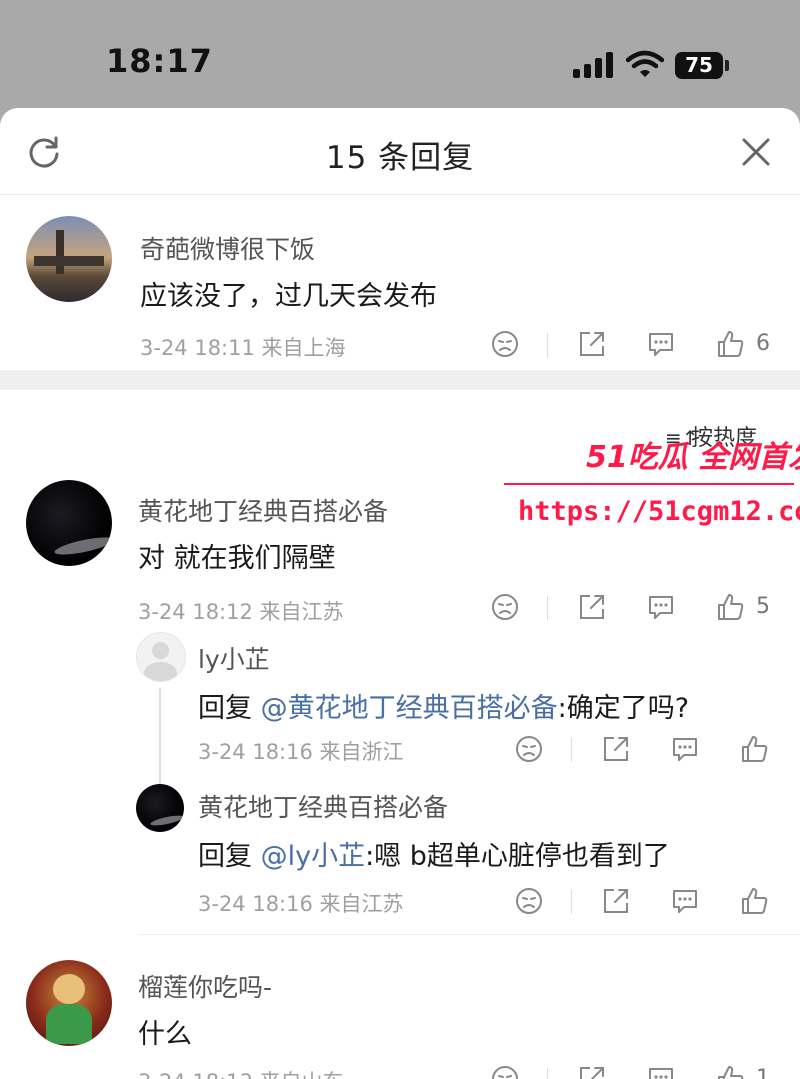 The image size is (800, 1079). What do you see at coordinates (400, 1008) in the screenshot?
I see `comment-item: 榴莲你吃吗- 什么 3-24 18:13 来自山东 1` at bounding box center [400, 1008].